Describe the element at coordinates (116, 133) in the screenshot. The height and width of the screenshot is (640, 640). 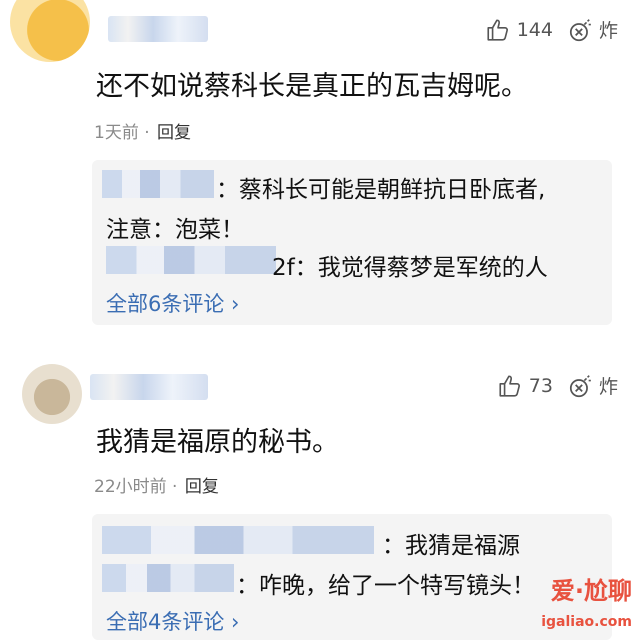
I see `comment-time: 1天前` at that location.